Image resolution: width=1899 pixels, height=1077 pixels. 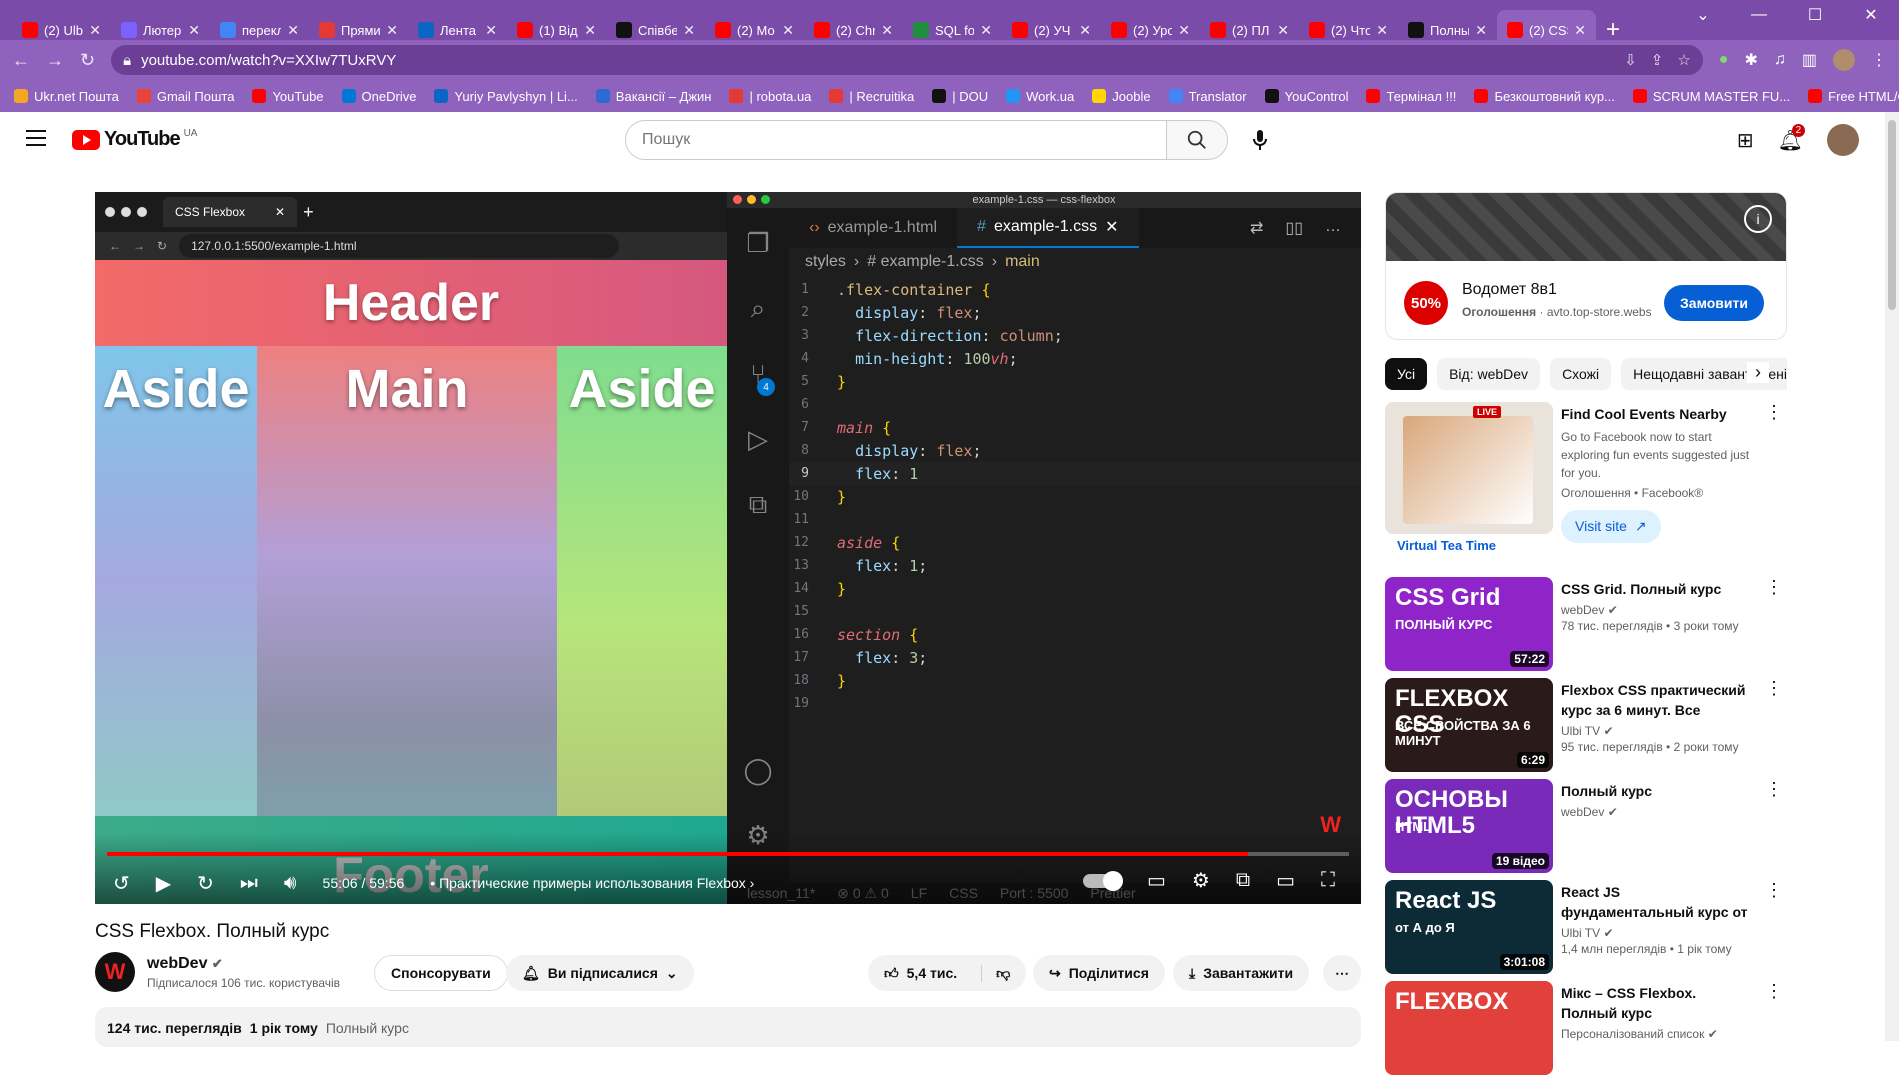 I want to click on star-icon: ☆, so click(x=1683, y=60).